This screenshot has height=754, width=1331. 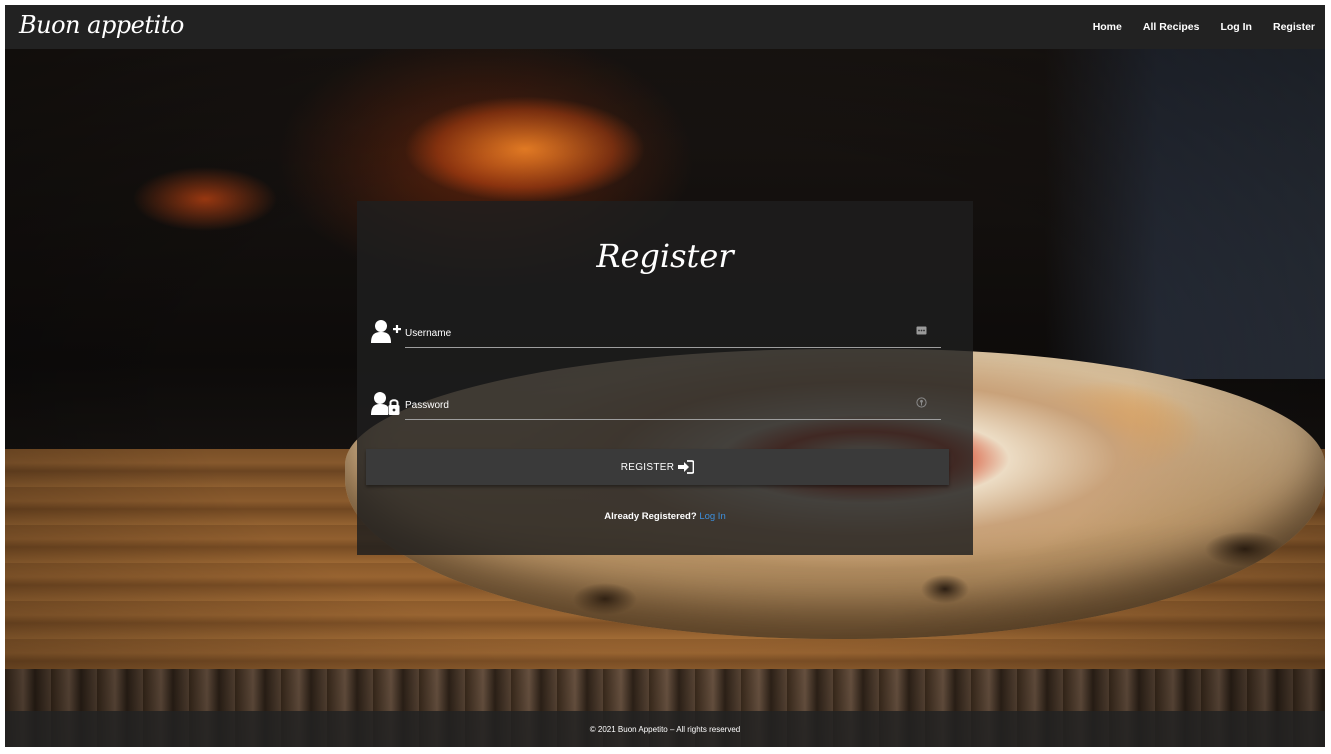 I want to click on username-field, so click(x=656, y=333).